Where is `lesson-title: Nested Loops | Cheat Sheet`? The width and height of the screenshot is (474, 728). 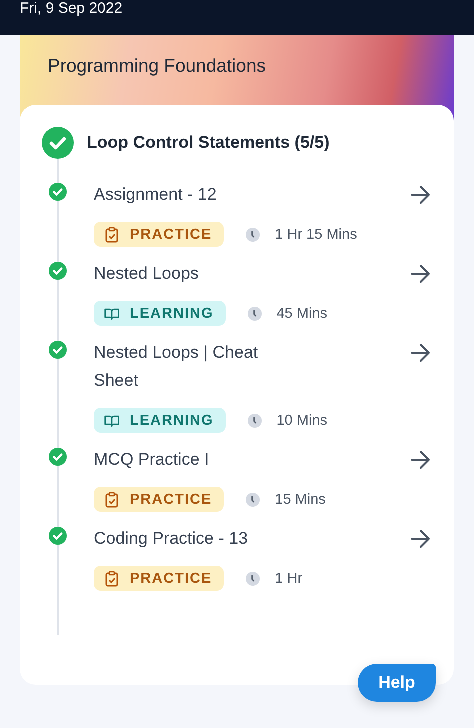 lesson-title: Nested Loops | Cheat Sheet is located at coordinates (194, 367).